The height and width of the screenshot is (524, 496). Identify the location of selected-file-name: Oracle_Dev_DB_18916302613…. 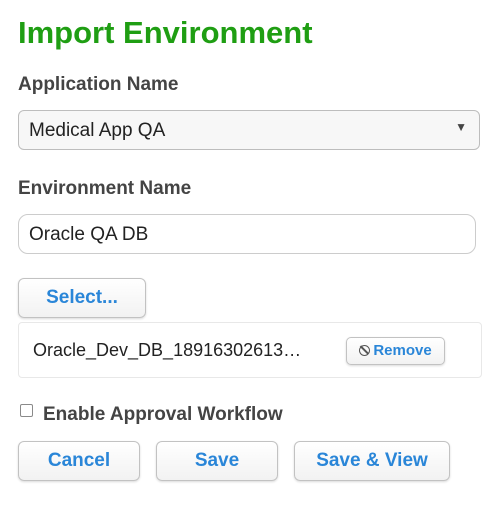
(167, 350).